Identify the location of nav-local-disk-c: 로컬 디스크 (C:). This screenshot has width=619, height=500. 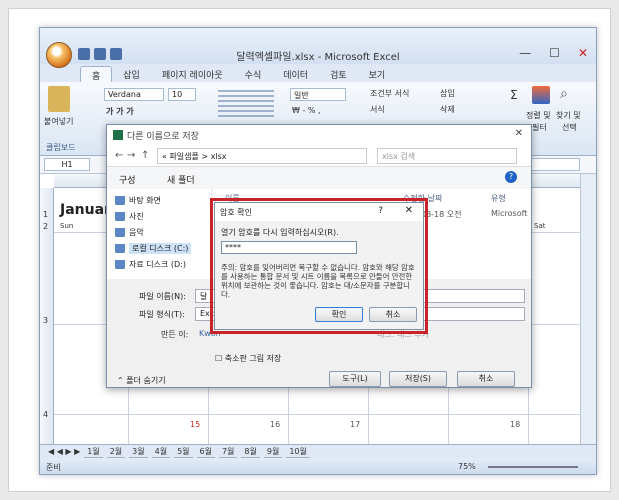
(153, 248).